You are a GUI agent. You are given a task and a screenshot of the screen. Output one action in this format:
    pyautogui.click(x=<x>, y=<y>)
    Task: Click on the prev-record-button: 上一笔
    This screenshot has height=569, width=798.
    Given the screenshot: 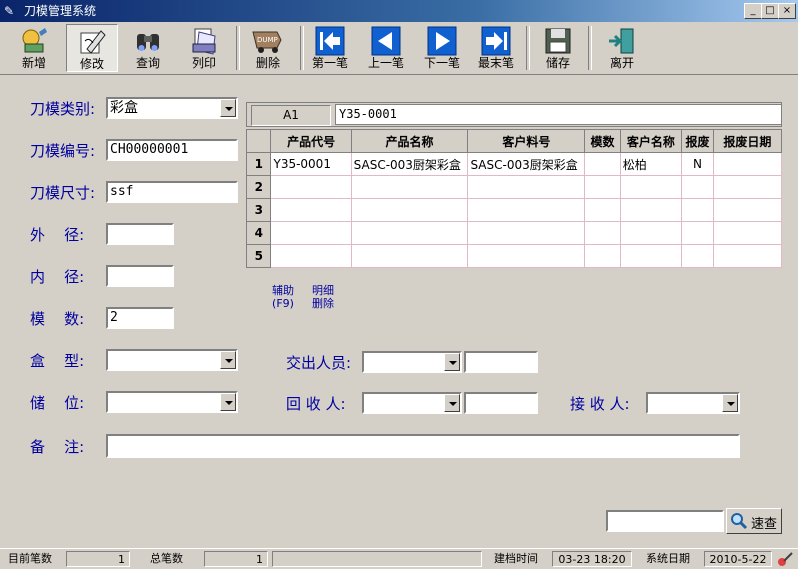 What is the action you would take?
    pyautogui.click(x=386, y=48)
    